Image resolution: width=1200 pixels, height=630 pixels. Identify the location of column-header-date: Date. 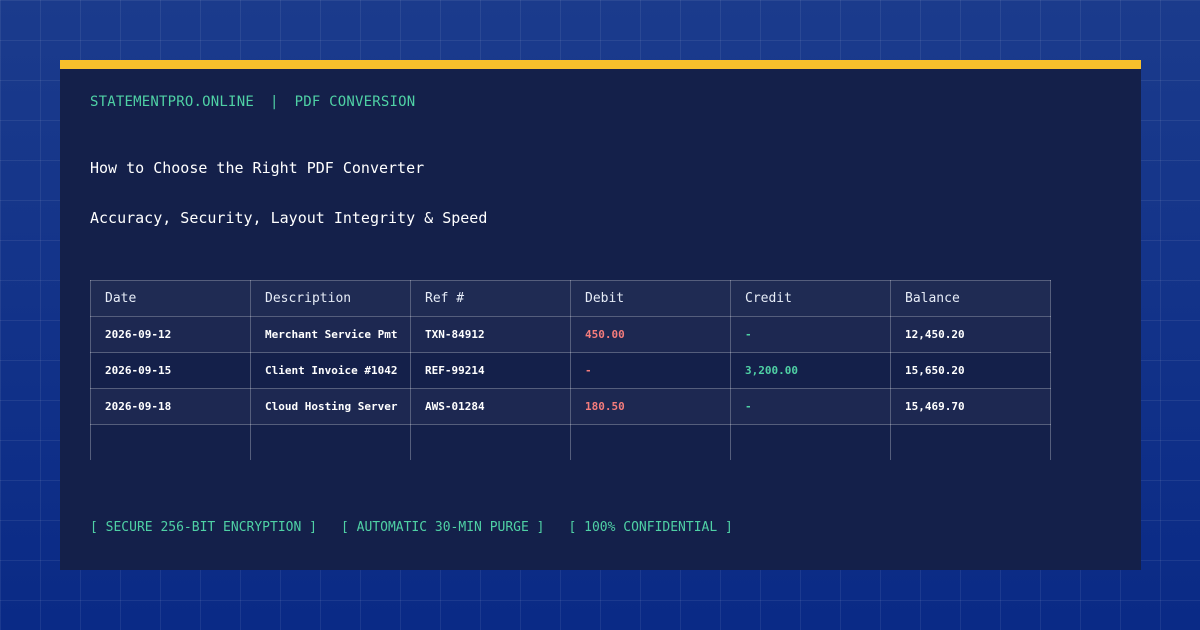
(170, 298).